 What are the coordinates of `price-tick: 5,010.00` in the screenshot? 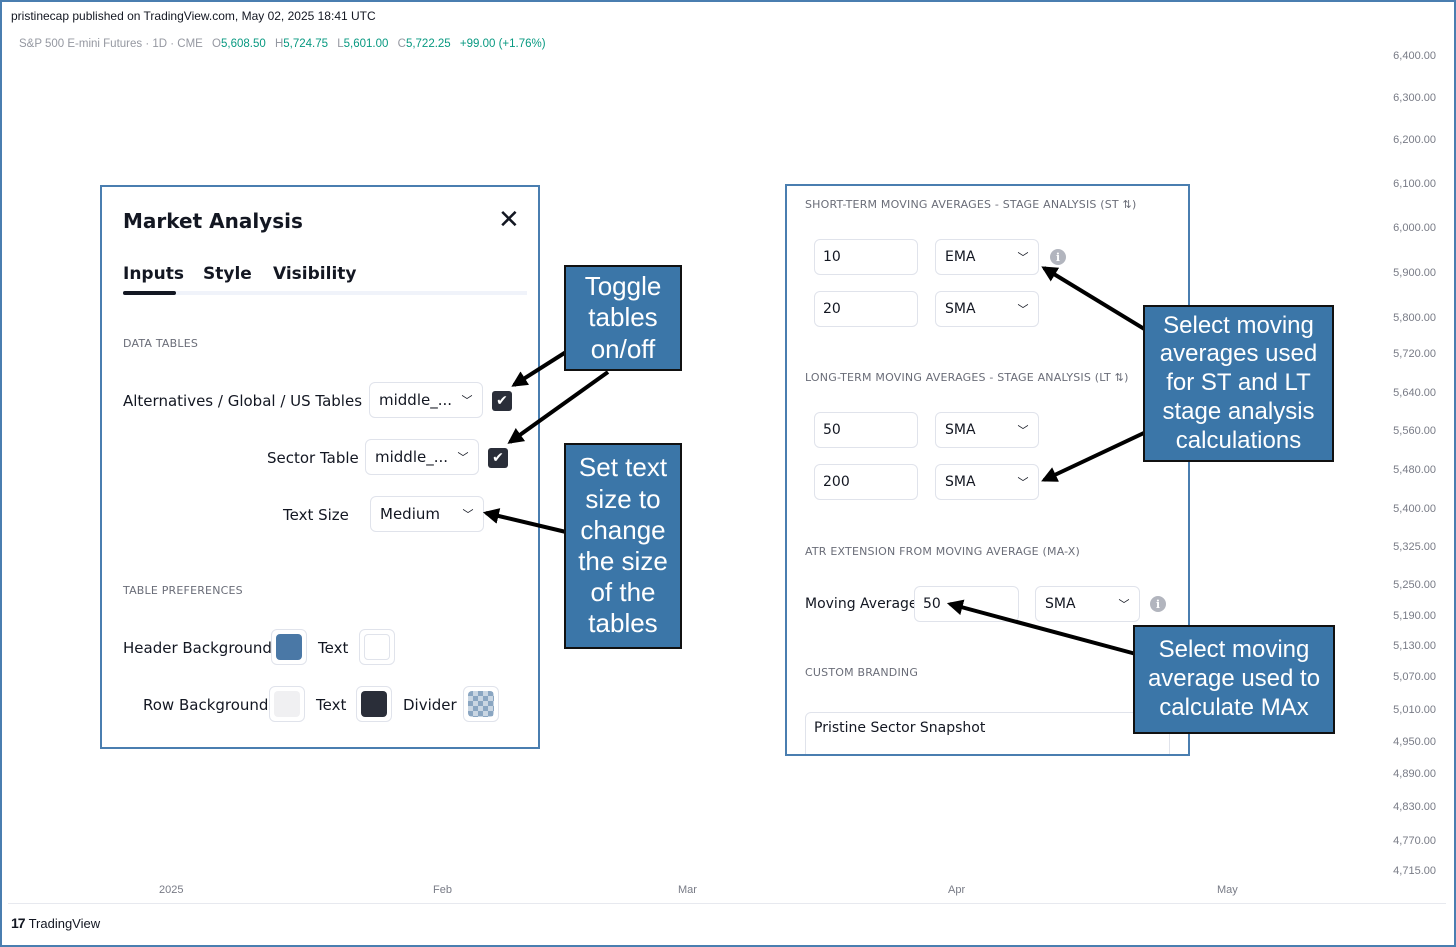 It's located at (1414, 710).